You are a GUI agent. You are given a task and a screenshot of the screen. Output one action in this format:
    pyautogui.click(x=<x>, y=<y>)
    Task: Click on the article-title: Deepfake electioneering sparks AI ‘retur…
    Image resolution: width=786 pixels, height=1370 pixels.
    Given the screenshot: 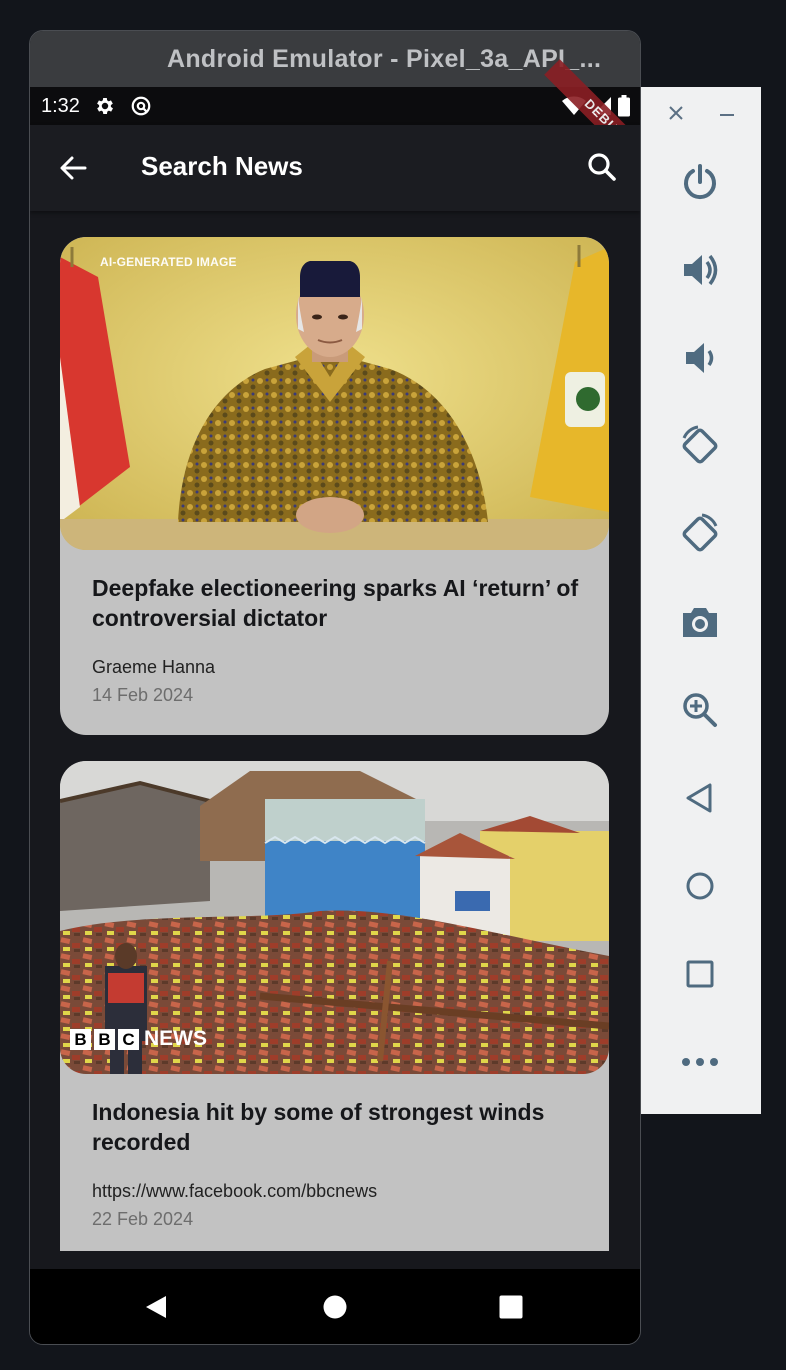 What is the action you would take?
    pyautogui.click(x=335, y=603)
    